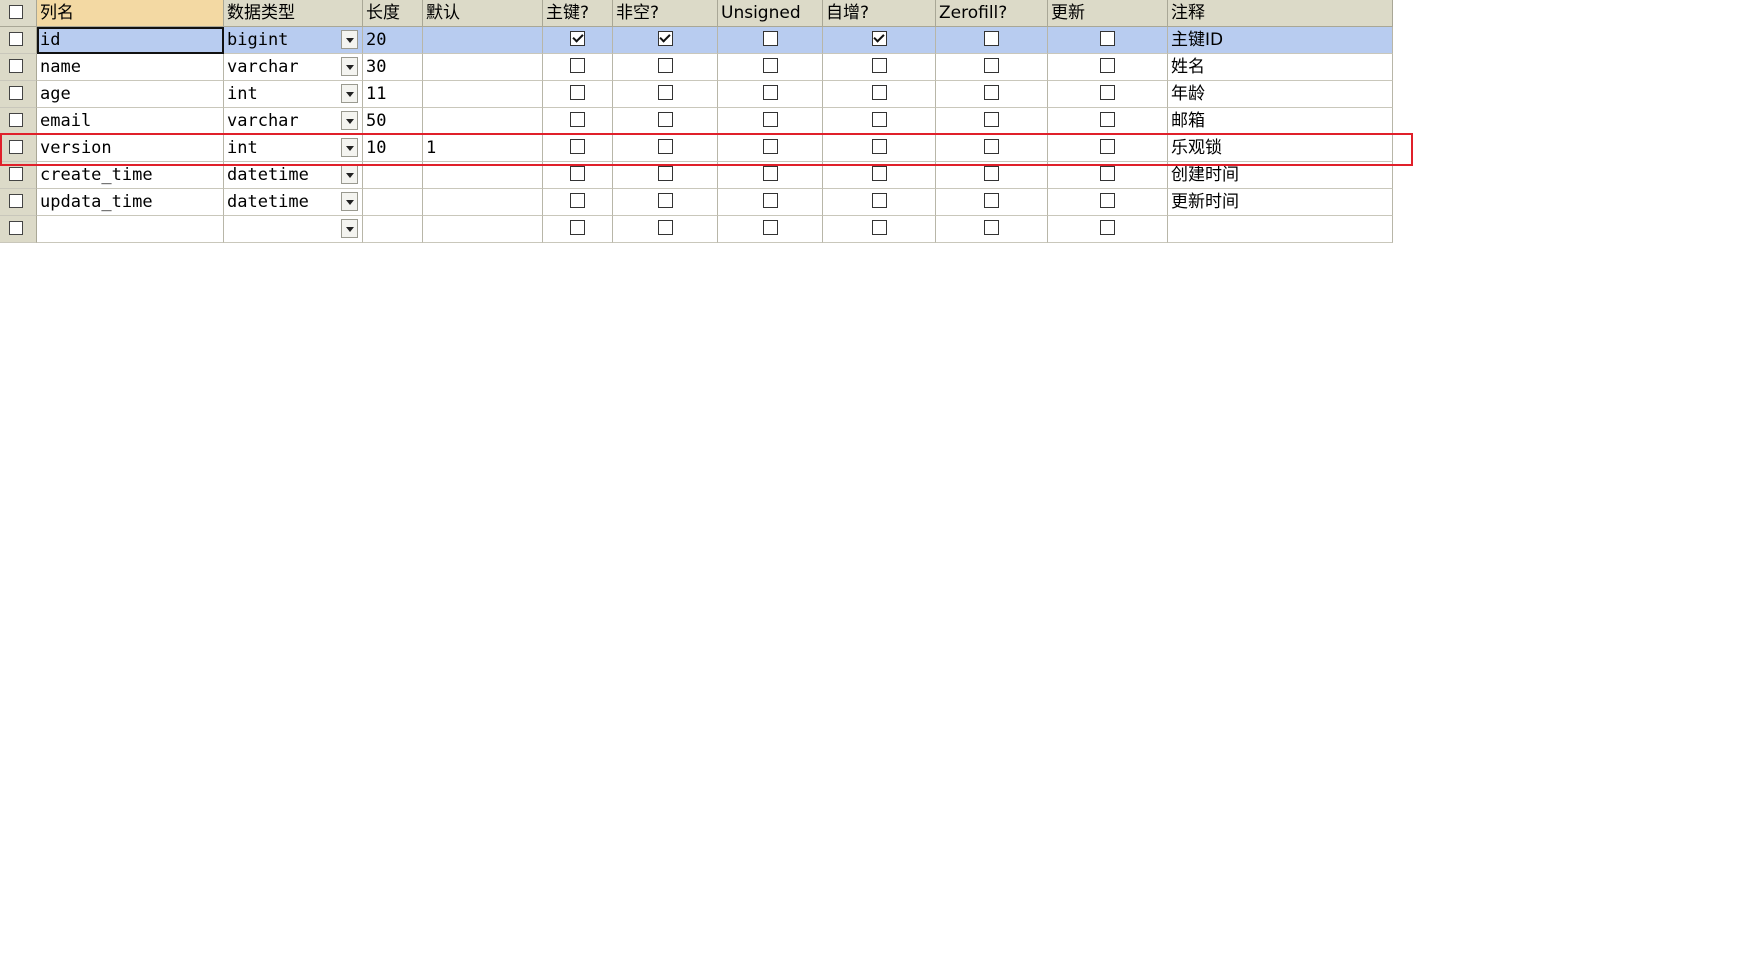  I want to click on cell-primary-key, so click(578, 67).